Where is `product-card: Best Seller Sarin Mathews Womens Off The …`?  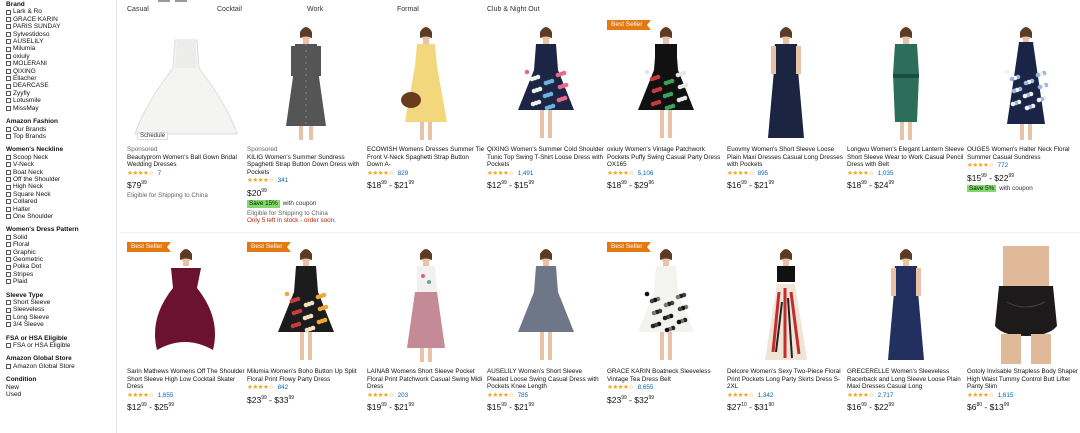 product-card: Best Seller Sarin Mathews Womens Off The … is located at coordinates (186, 337).